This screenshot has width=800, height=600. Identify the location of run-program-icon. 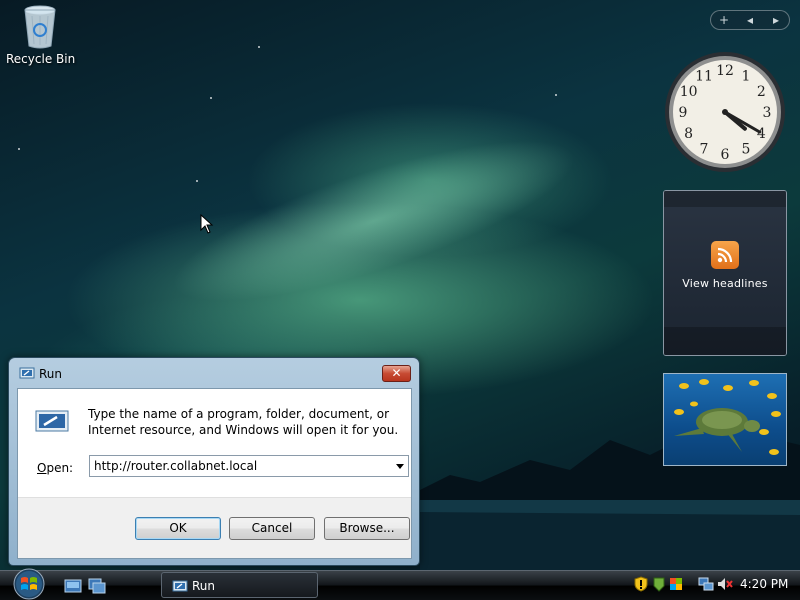
(52, 421).